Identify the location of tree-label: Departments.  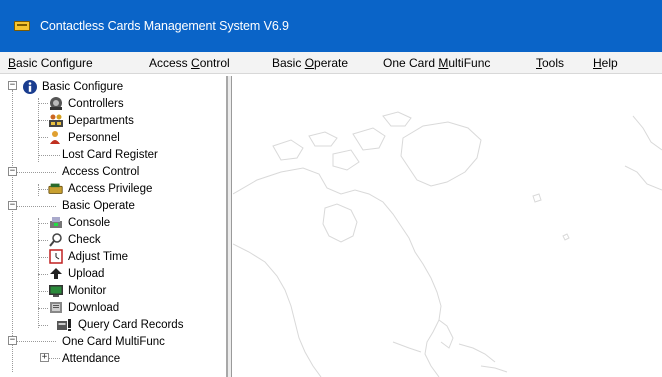
(101, 120).